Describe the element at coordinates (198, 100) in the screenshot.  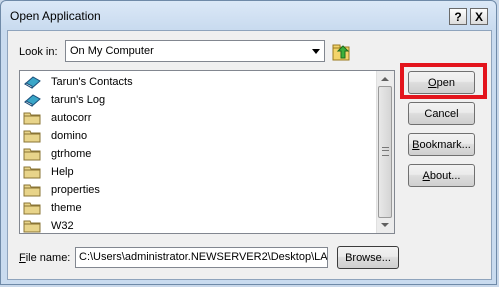
I see `file-list-item: tarun's Log` at that location.